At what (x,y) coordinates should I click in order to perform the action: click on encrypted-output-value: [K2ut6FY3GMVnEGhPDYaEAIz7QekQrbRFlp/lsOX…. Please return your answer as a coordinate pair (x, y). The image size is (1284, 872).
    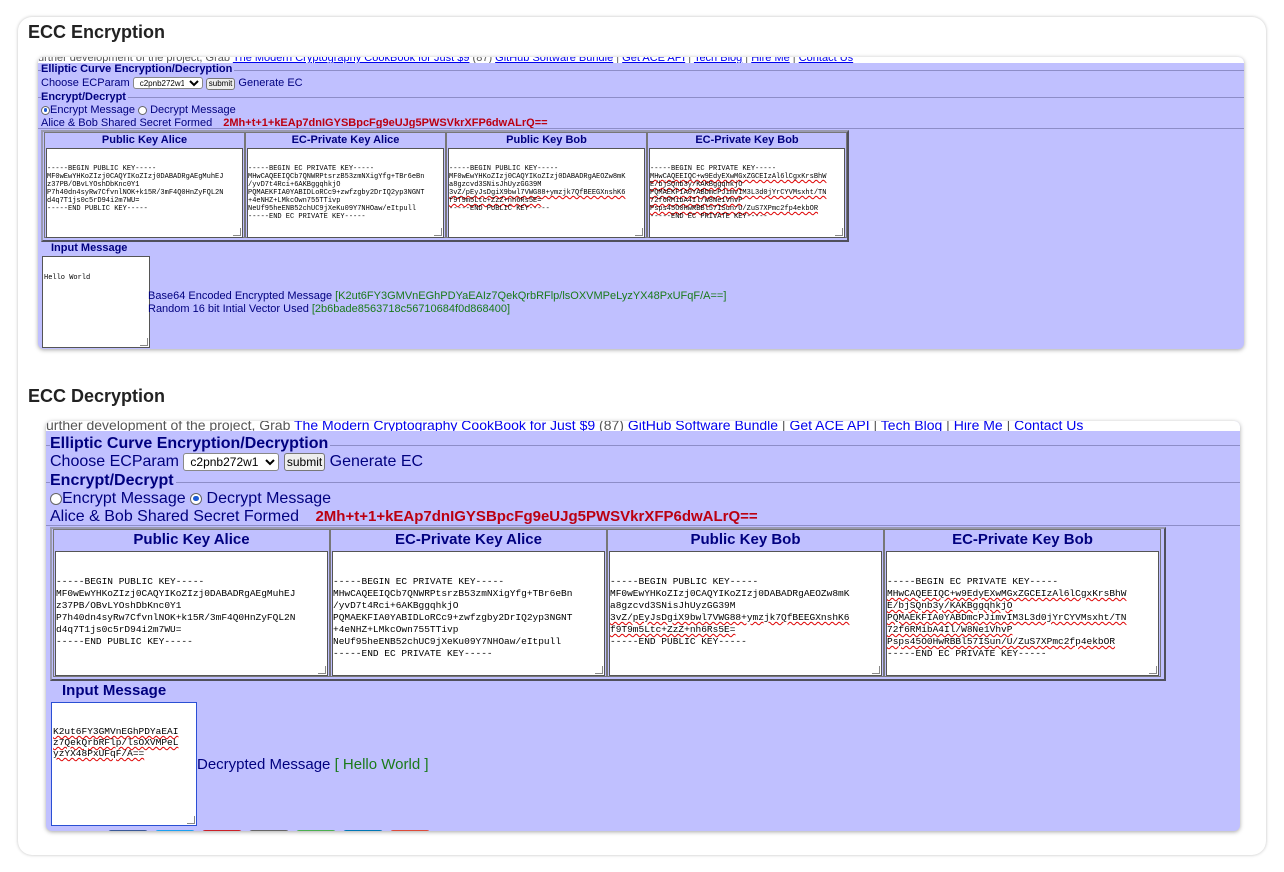
    Looking at the image, I should click on (531, 296).